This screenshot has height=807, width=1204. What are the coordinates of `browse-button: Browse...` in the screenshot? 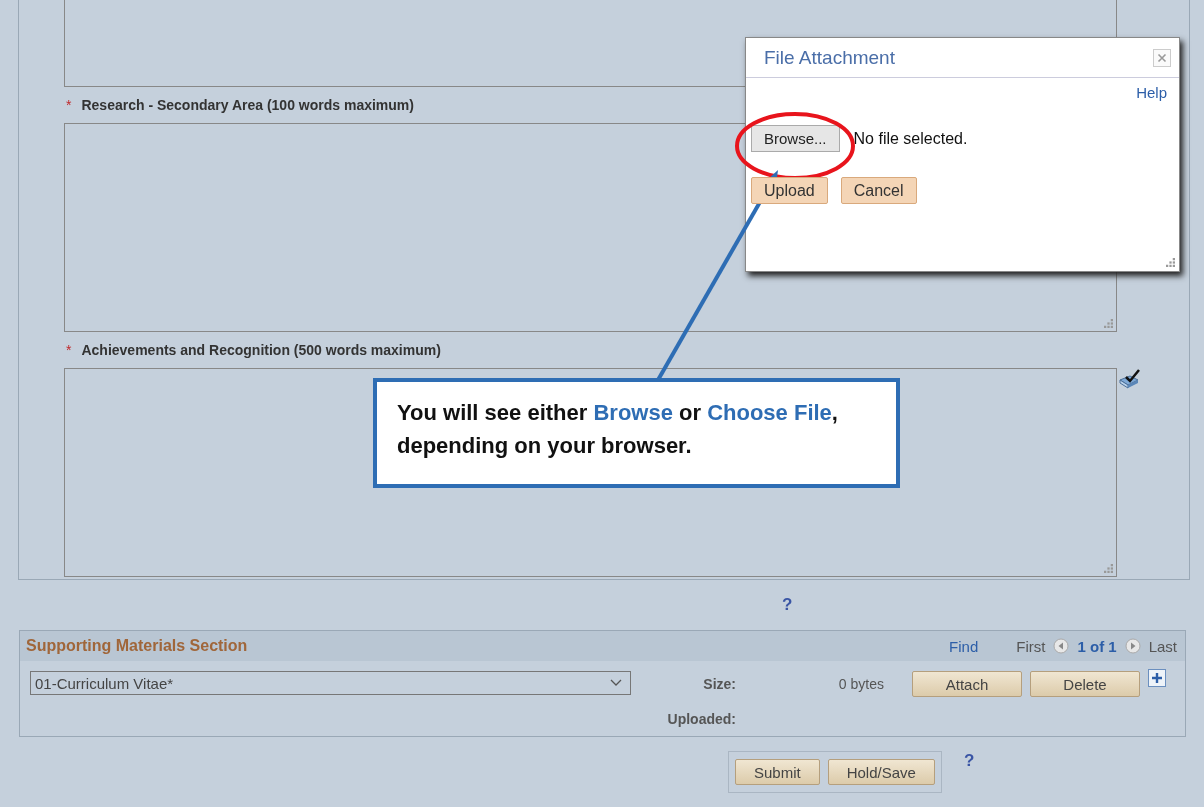 It's located at (795, 138).